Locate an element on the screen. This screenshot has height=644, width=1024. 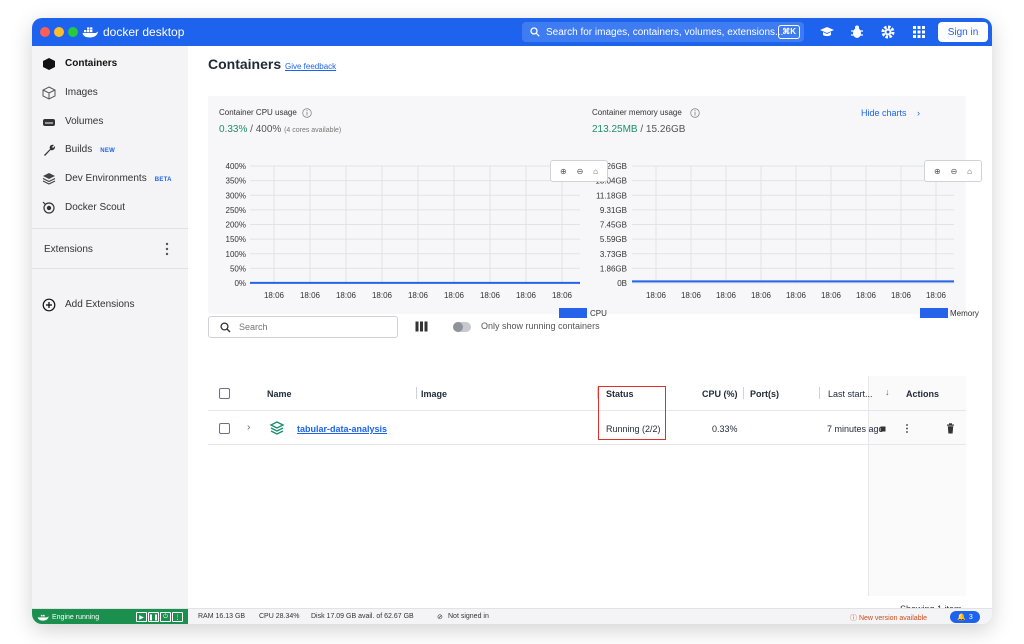
columns-icon is located at coordinates (421, 326).